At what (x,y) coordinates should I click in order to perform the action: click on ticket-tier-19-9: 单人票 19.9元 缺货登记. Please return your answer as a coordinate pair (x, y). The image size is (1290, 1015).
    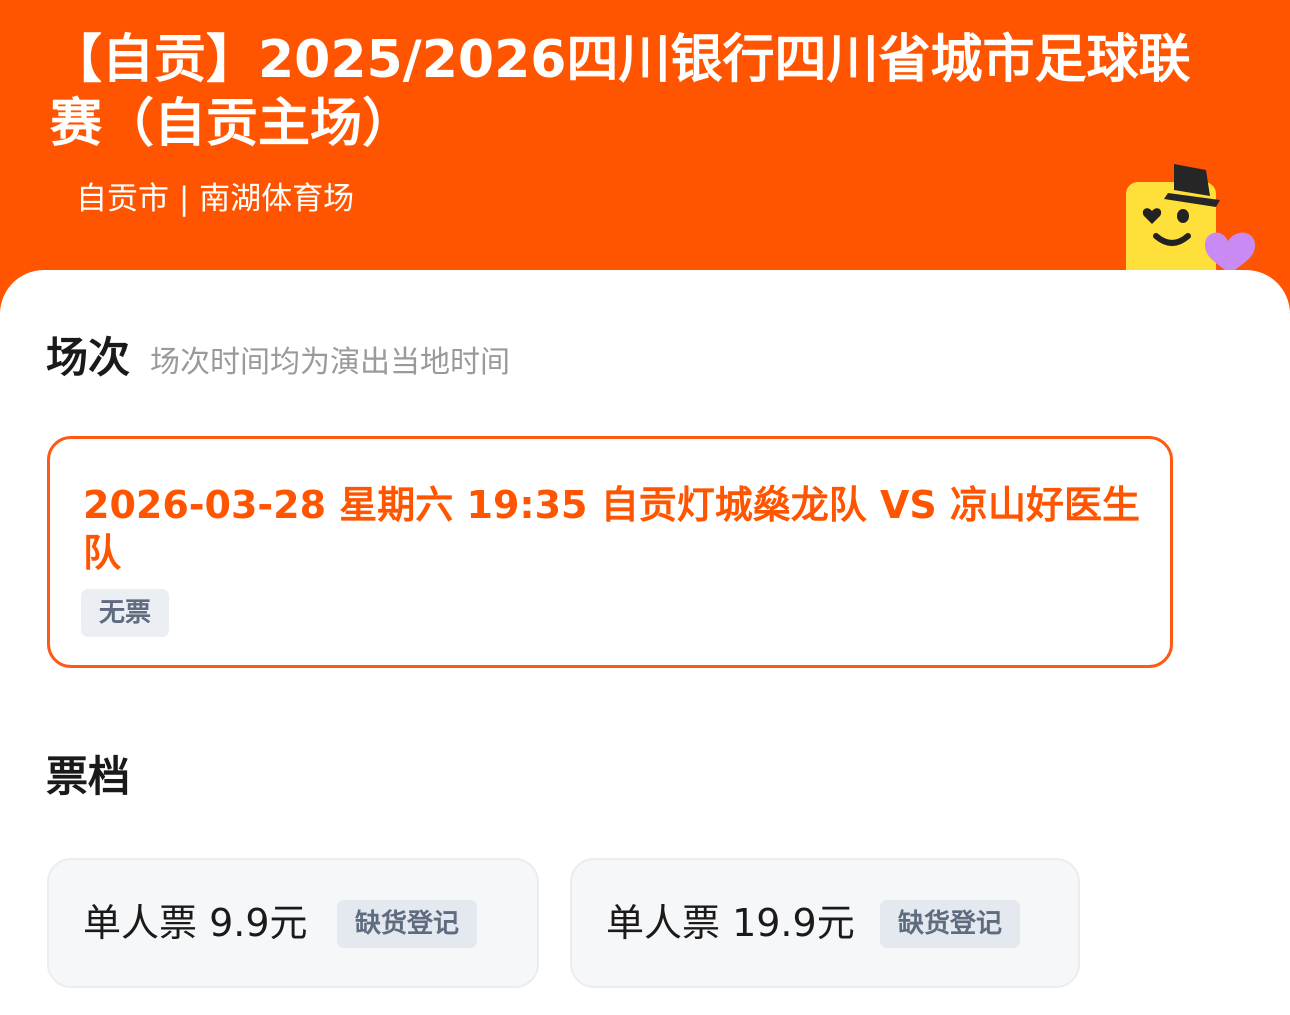
    Looking at the image, I should click on (825, 923).